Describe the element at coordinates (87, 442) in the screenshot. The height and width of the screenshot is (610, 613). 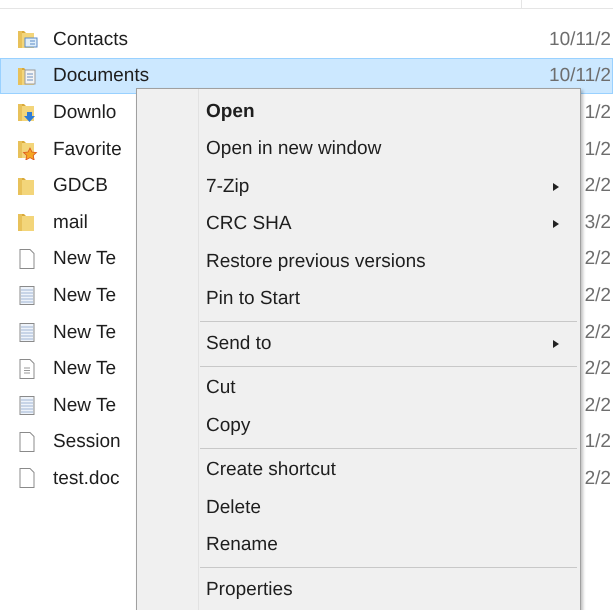
I see `file-name: Session` at that location.